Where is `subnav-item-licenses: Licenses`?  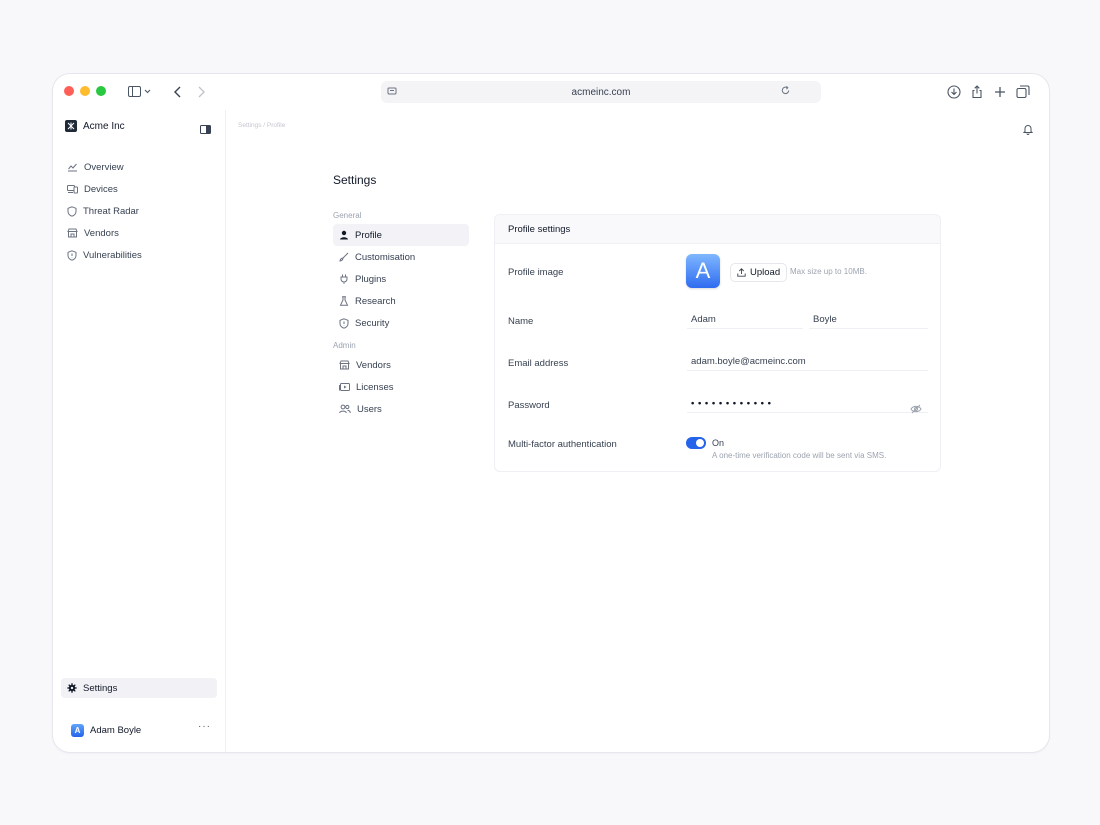
subnav-item-licenses: Licenses is located at coordinates (401, 387).